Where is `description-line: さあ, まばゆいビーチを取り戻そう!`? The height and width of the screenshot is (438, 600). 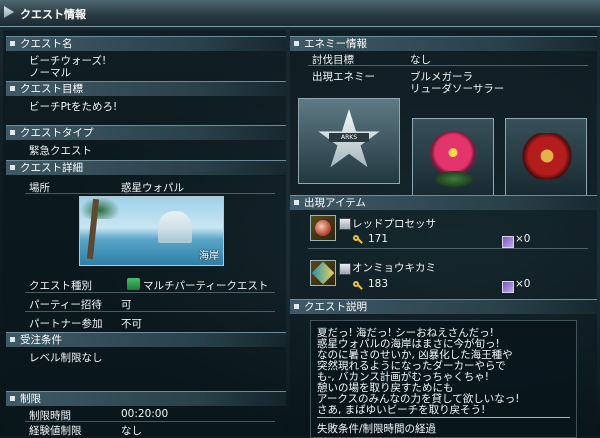
description-line: さあ, まばゆいビーチを取り戻そう! is located at coordinates (401, 410).